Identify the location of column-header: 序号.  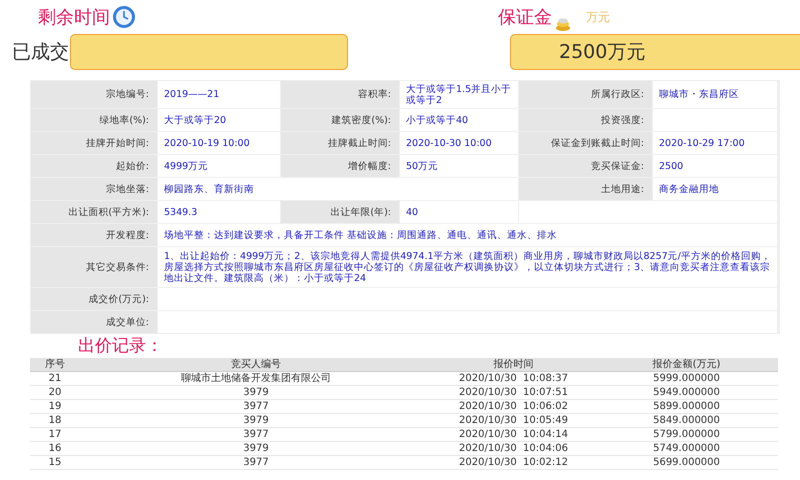
(55, 365).